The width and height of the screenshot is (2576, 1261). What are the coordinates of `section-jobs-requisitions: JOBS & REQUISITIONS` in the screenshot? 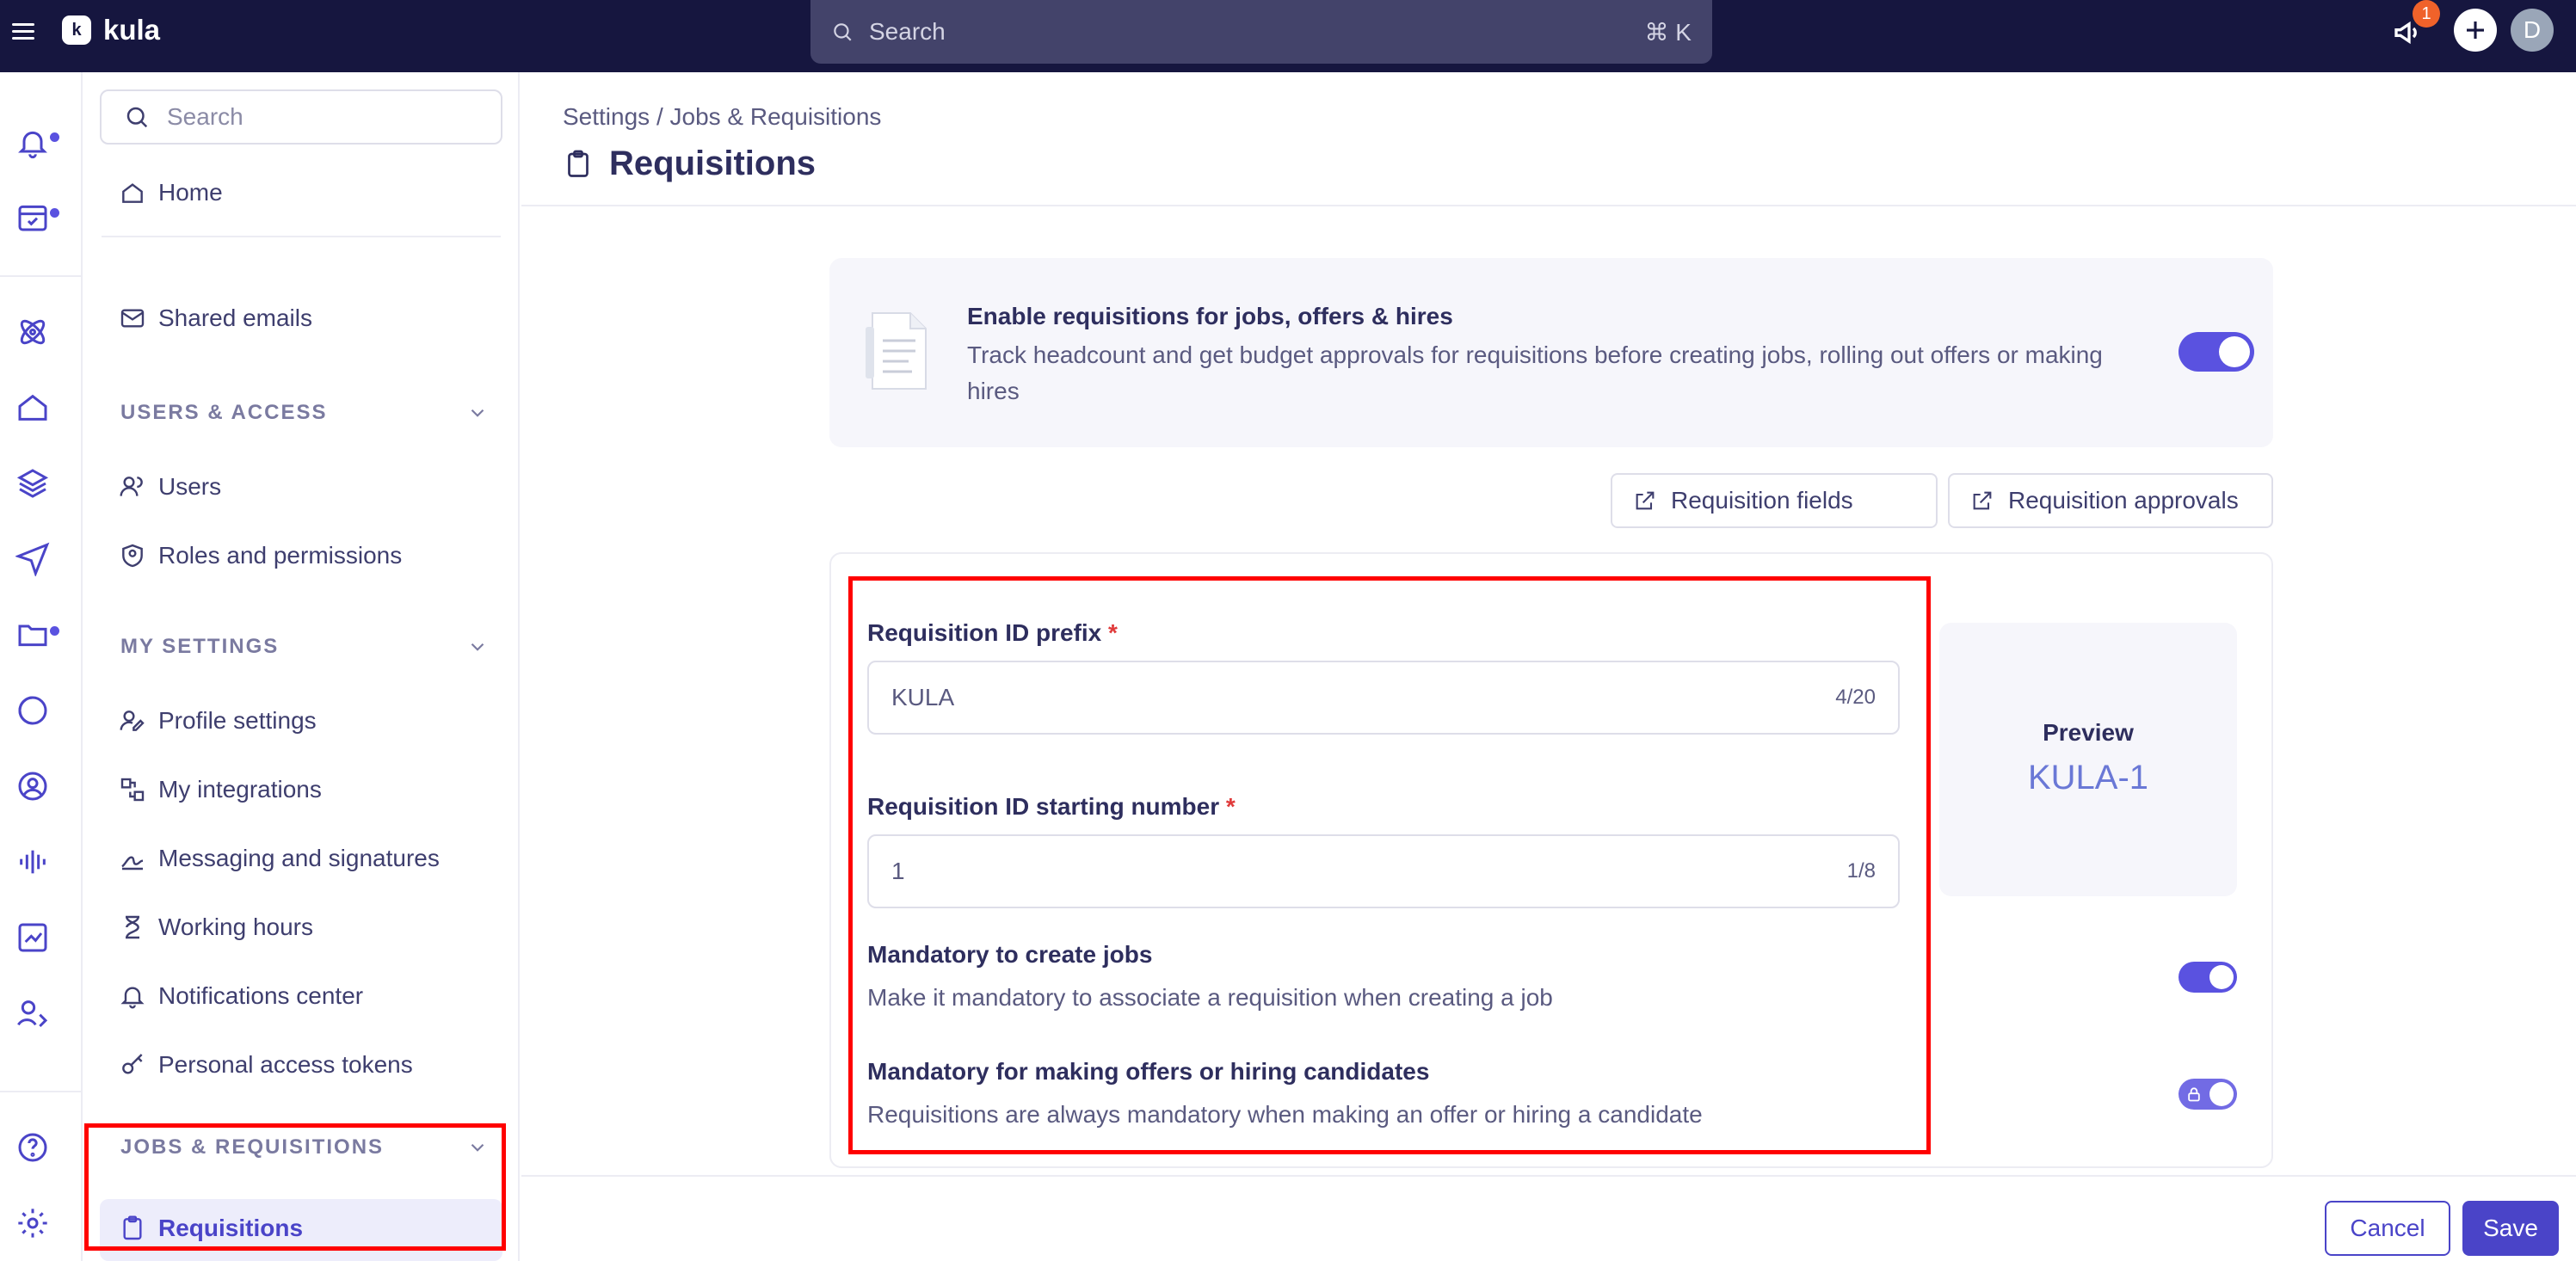 It's located at (305, 1147).